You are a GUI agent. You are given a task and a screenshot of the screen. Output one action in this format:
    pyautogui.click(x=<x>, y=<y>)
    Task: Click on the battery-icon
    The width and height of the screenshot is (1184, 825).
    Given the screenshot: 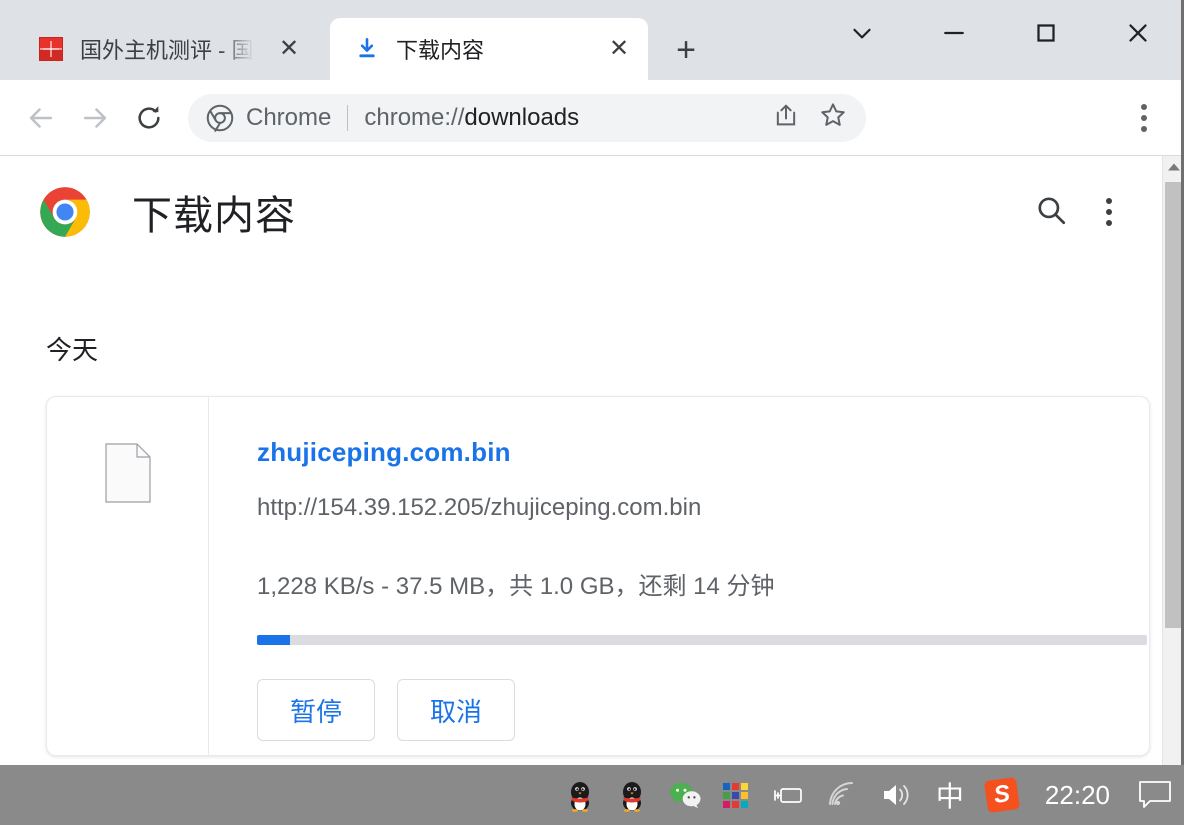 What is the action you would take?
    pyautogui.click(x=787, y=795)
    